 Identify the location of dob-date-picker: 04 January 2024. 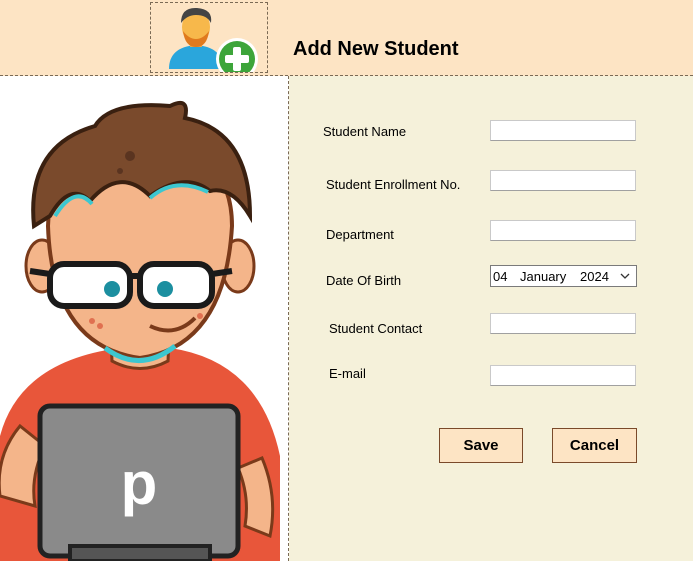
(563, 276).